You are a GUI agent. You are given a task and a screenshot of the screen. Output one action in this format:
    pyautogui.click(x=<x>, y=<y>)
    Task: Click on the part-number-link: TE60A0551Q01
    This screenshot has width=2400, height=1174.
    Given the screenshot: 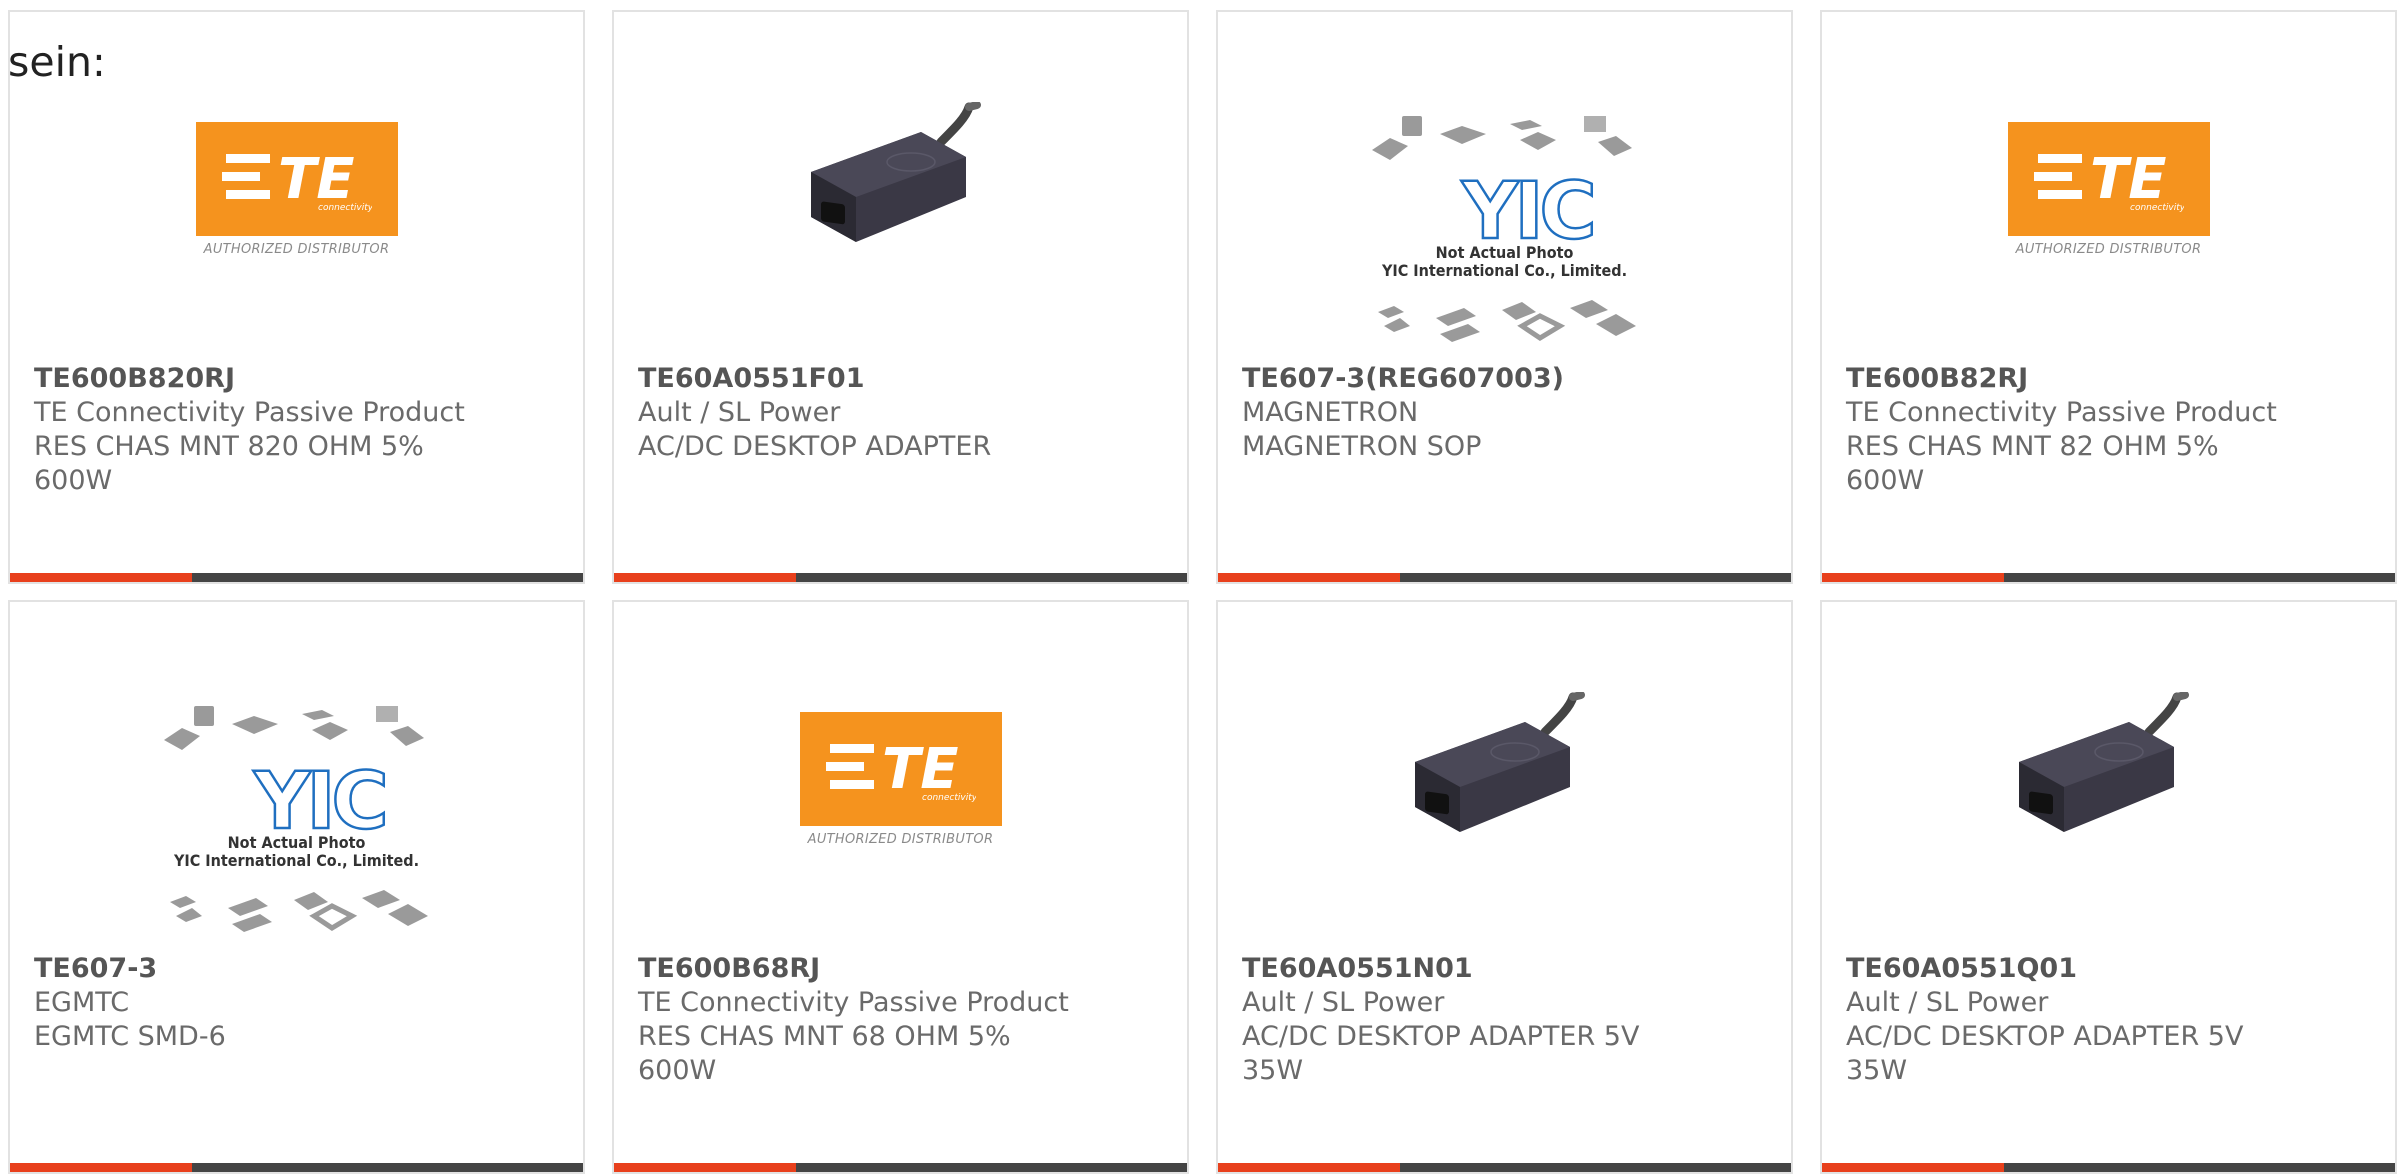 What is the action you would take?
    pyautogui.click(x=2110, y=969)
    